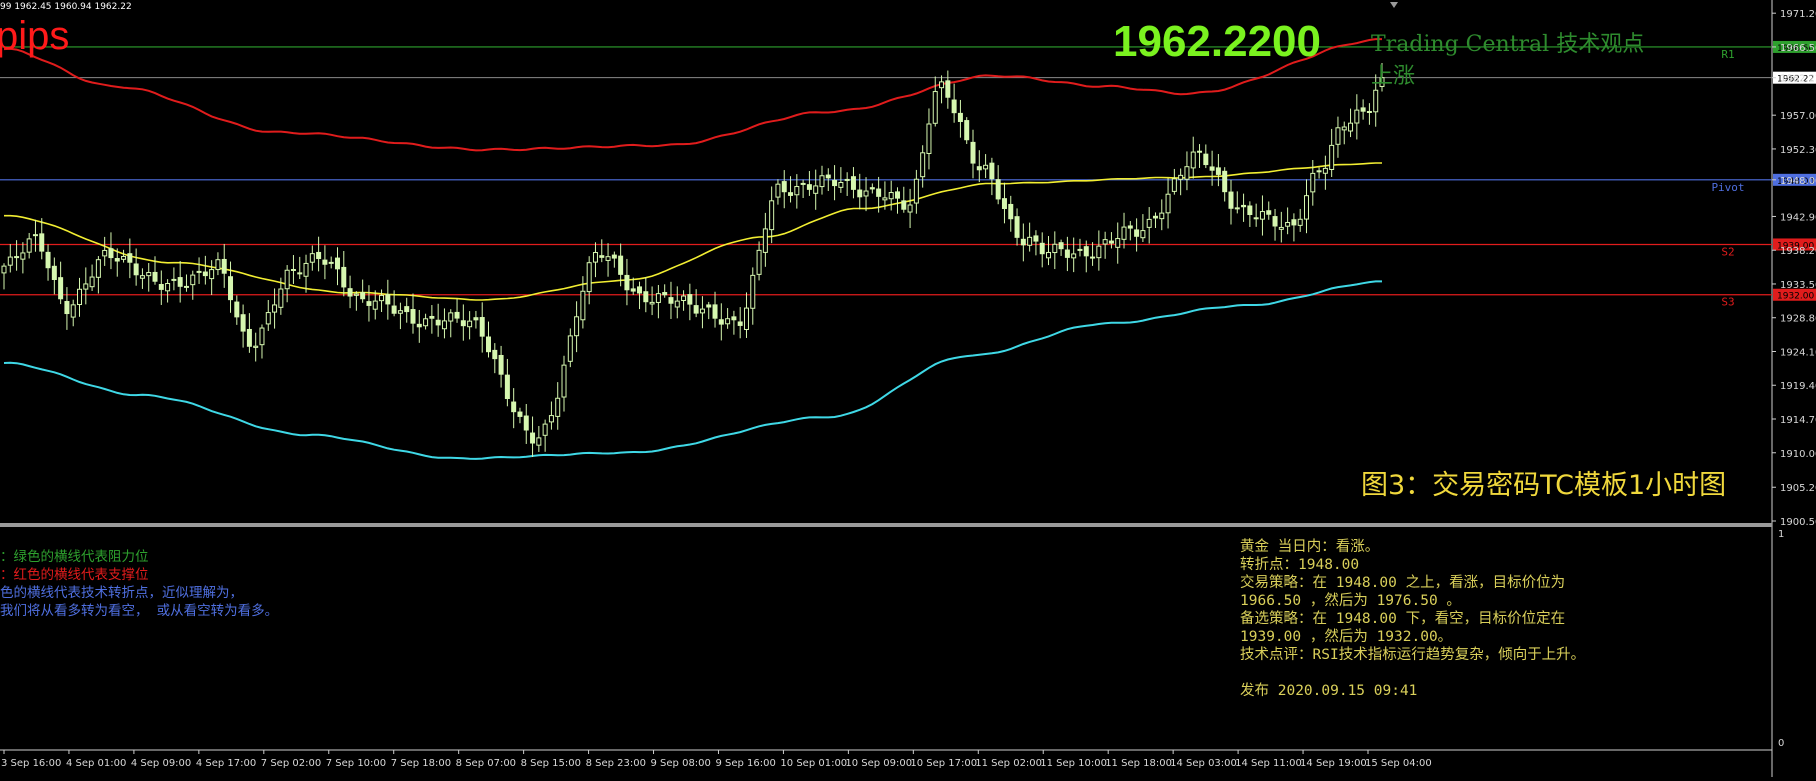  Describe the element at coordinates (1508, 44) in the screenshot. I see `trading-central-title: Trading Central 技术观点` at that location.